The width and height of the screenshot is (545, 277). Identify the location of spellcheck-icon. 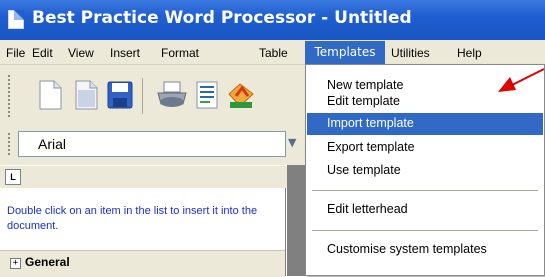
(241, 95).